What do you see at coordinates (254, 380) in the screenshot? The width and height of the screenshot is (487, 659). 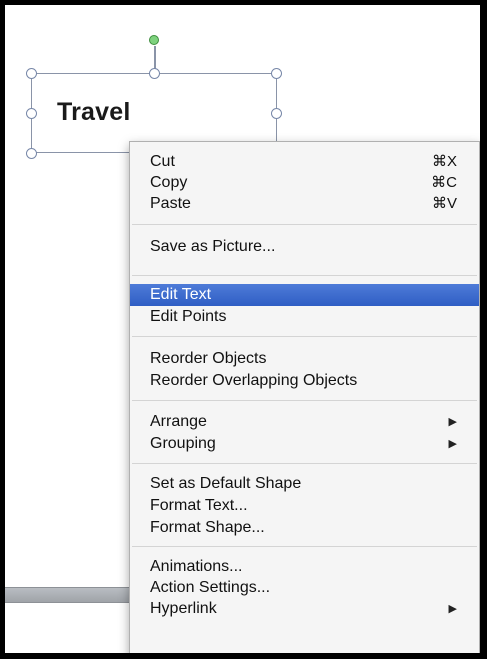 I see `menu-item-label: Reorder Overlapping Objects` at bounding box center [254, 380].